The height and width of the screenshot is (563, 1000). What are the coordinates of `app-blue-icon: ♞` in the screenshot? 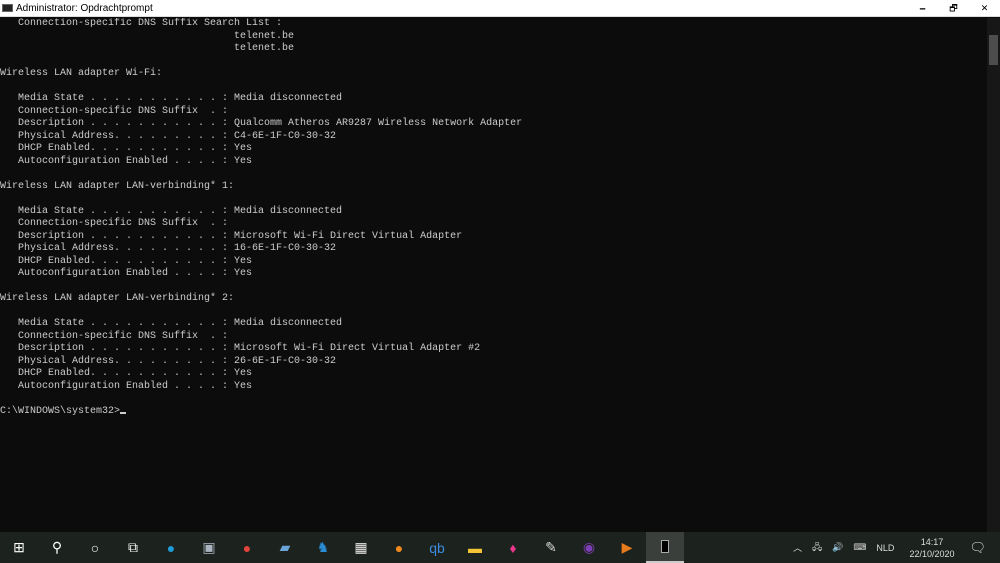 It's located at (323, 547).